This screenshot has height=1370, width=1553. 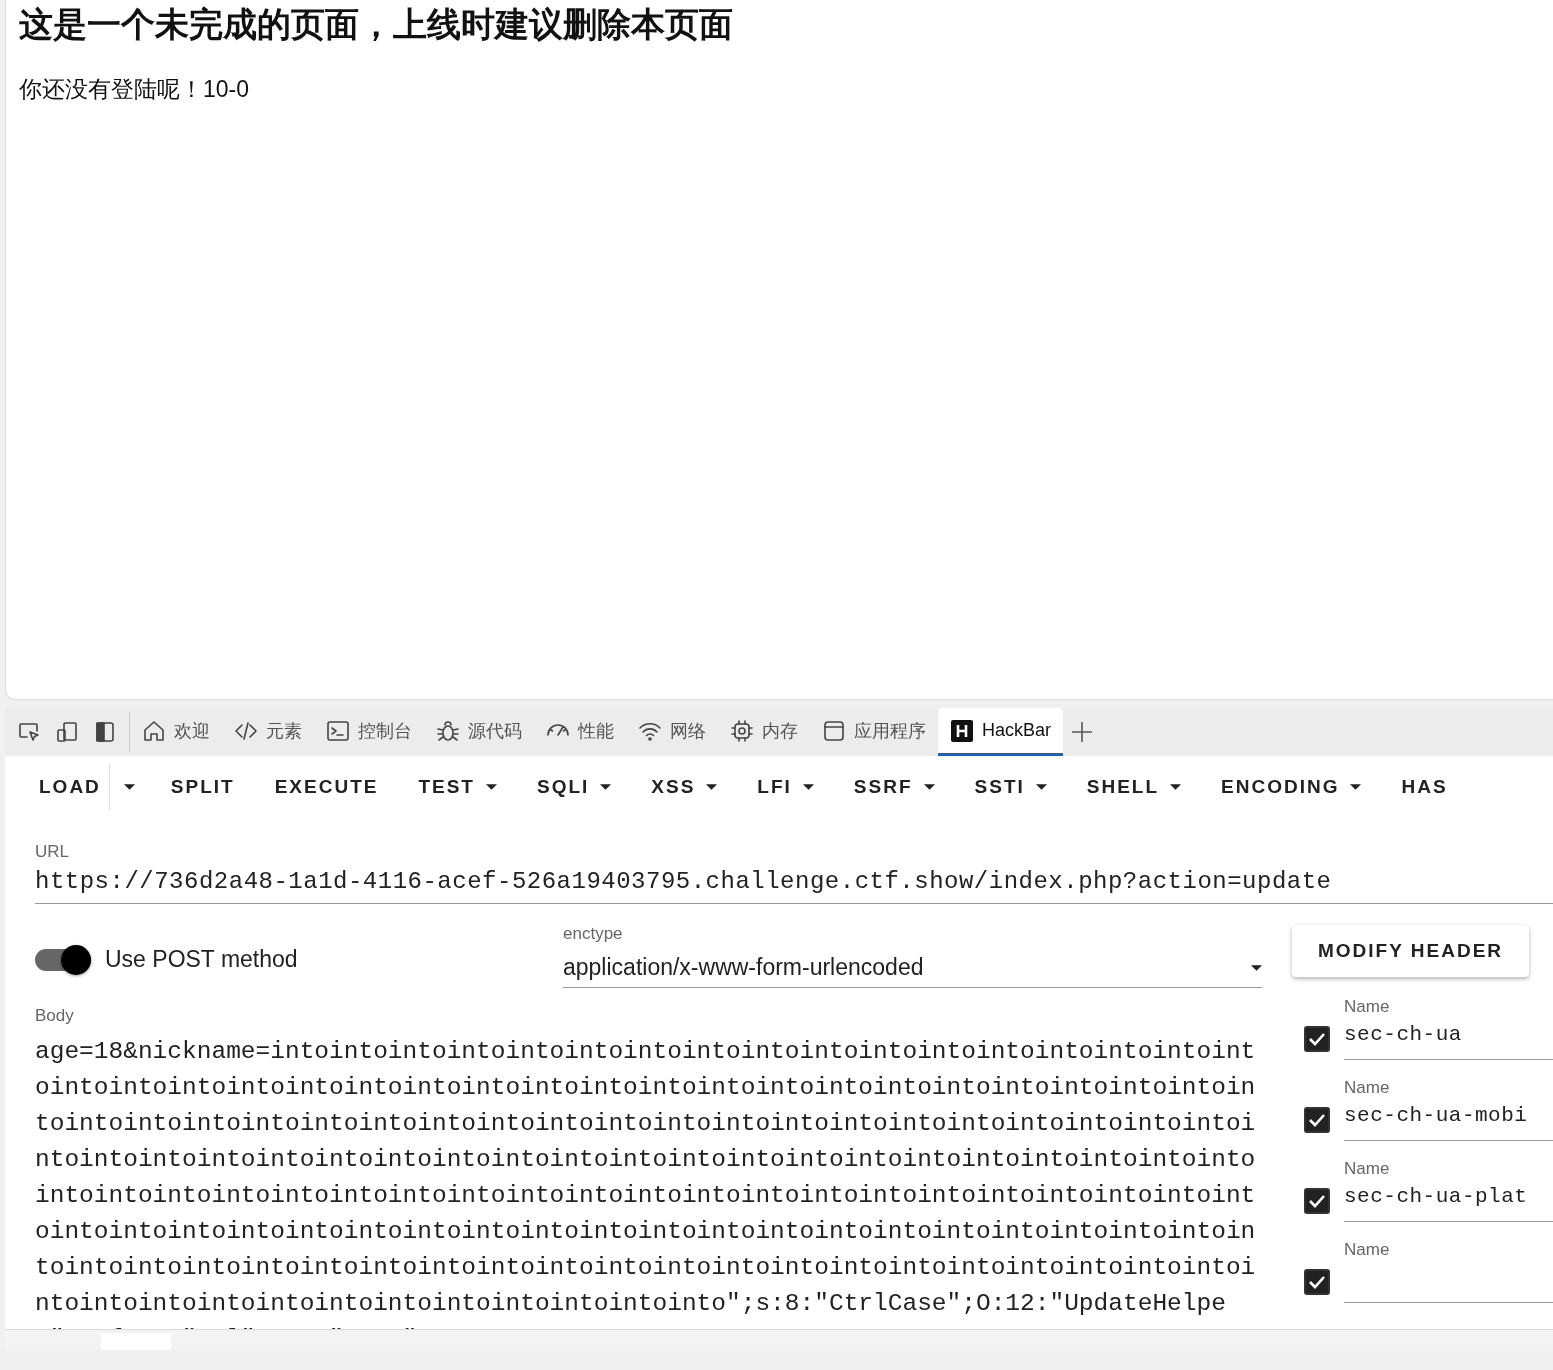 What do you see at coordinates (1082, 732) in the screenshot?
I see `add-tab-icon` at bounding box center [1082, 732].